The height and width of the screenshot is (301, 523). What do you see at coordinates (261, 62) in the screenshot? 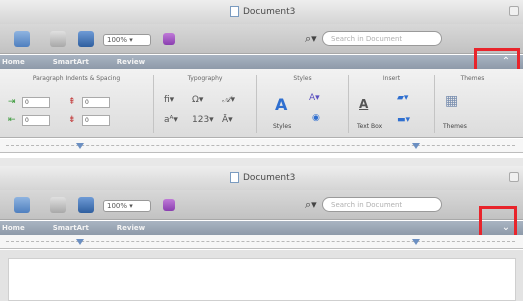
I see `ribbon-tabs: Home SmartArt Review ⌃` at bounding box center [261, 62].